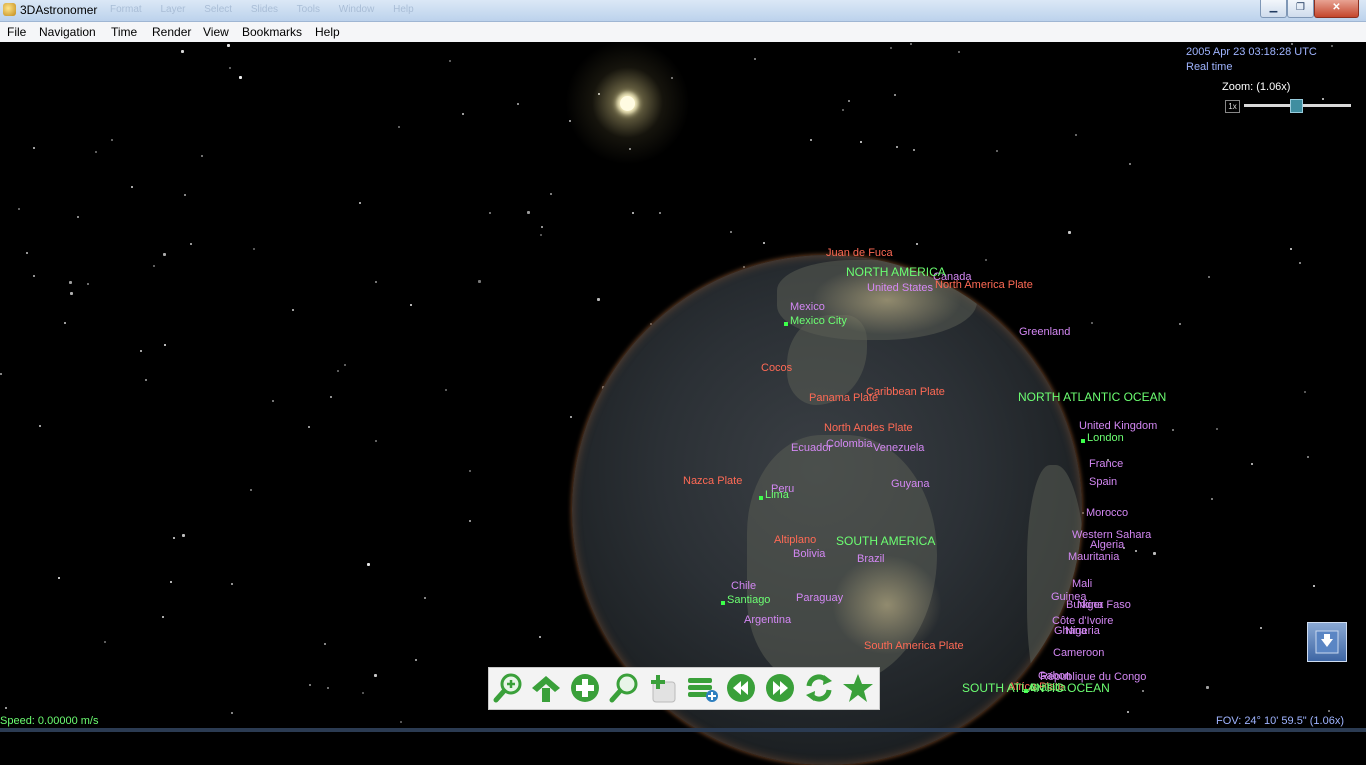 This screenshot has height=765, width=1366. Describe the element at coordinates (1273, 9) in the screenshot. I see `minimize-button: ▁` at that location.